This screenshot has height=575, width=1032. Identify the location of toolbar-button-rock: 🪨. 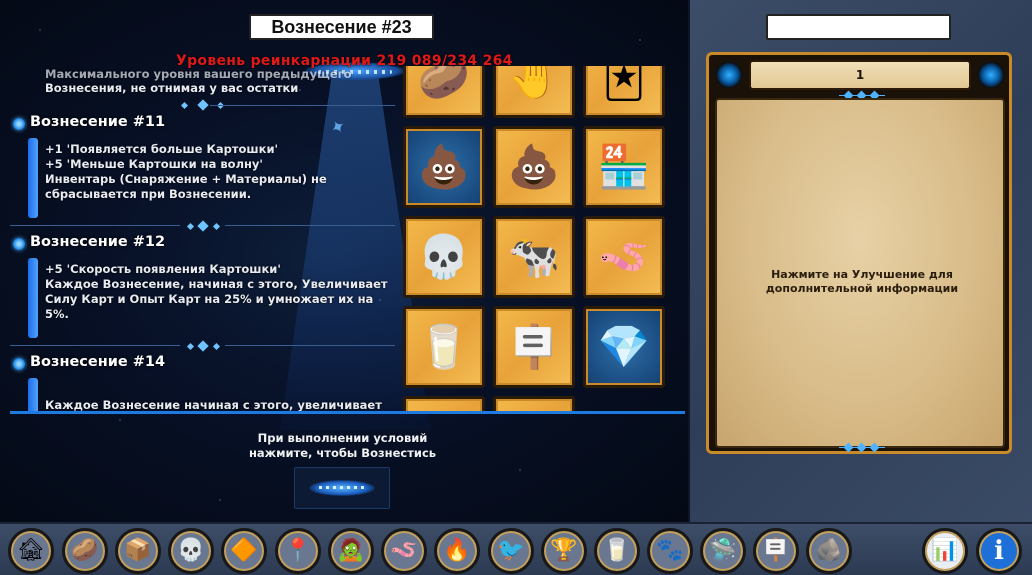
(829, 551).